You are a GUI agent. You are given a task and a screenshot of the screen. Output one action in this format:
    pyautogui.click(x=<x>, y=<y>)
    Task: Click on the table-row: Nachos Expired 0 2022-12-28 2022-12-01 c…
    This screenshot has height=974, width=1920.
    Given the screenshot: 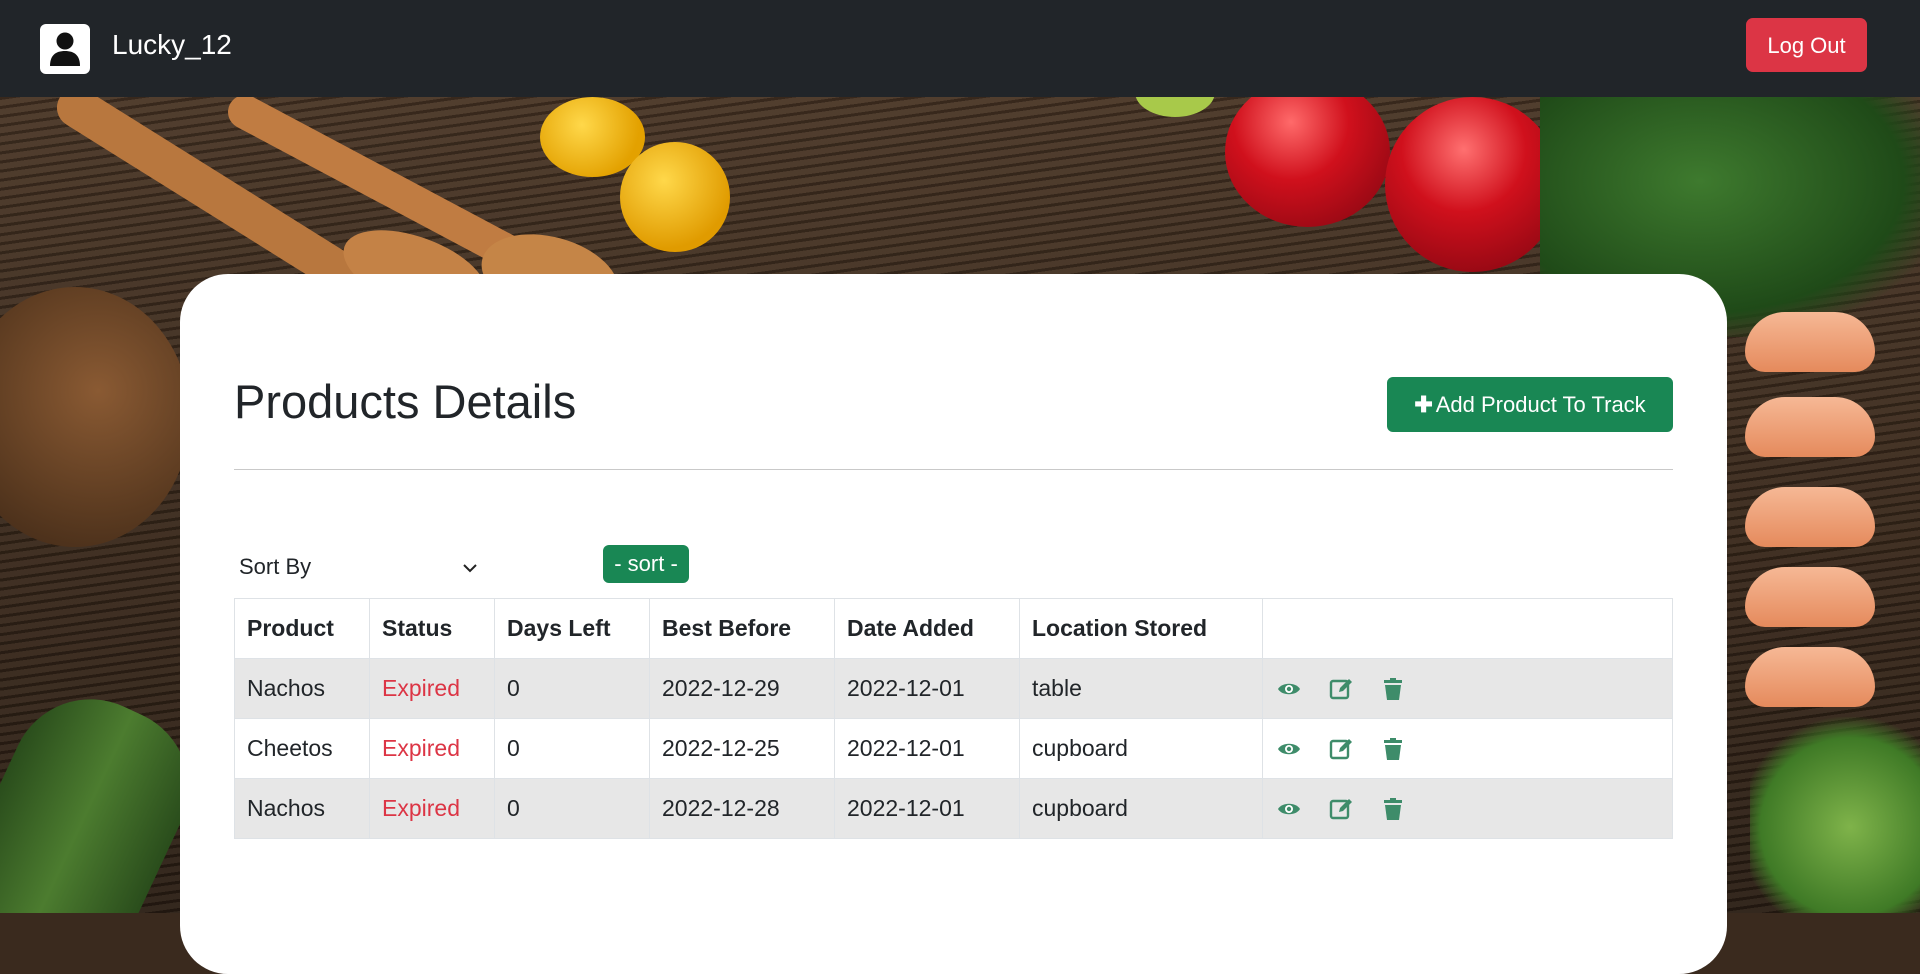 What is the action you would take?
    pyautogui.click(x=953, y=808)
    